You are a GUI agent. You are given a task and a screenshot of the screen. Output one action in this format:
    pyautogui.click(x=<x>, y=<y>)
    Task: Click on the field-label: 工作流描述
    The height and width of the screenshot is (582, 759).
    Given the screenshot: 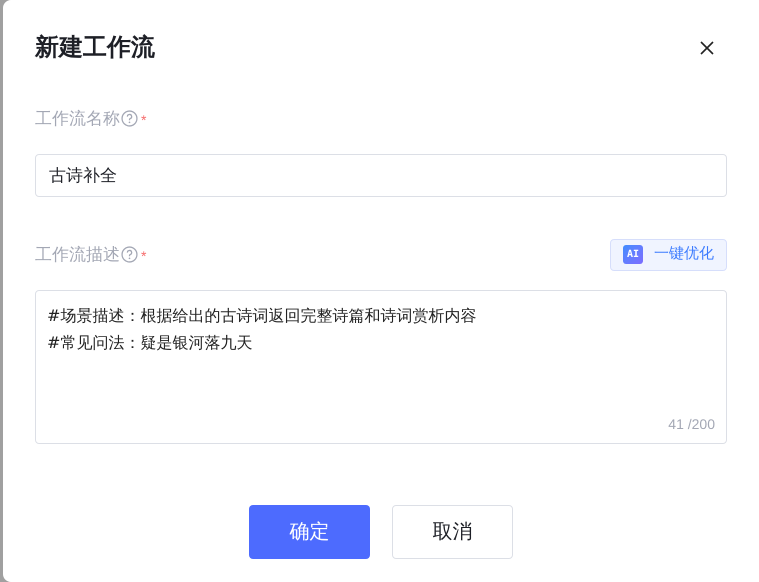 What is the action you would take?
    pyautogui.click(x=77, y=255)
    